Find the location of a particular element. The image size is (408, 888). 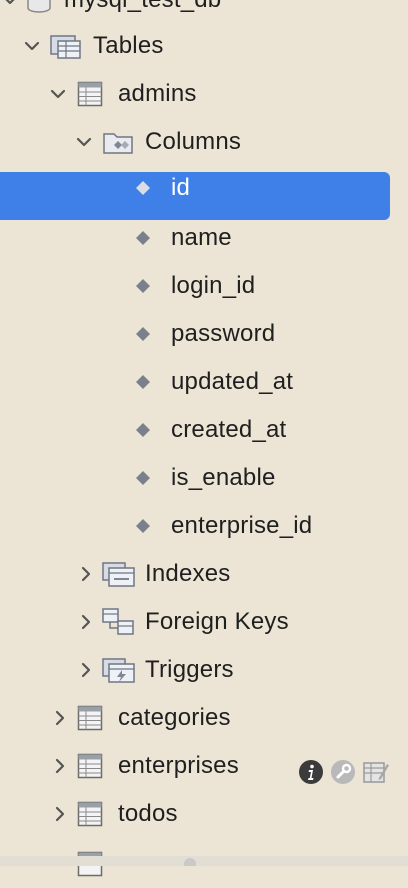

column-name: login_id is located at coordinates (213, 285).